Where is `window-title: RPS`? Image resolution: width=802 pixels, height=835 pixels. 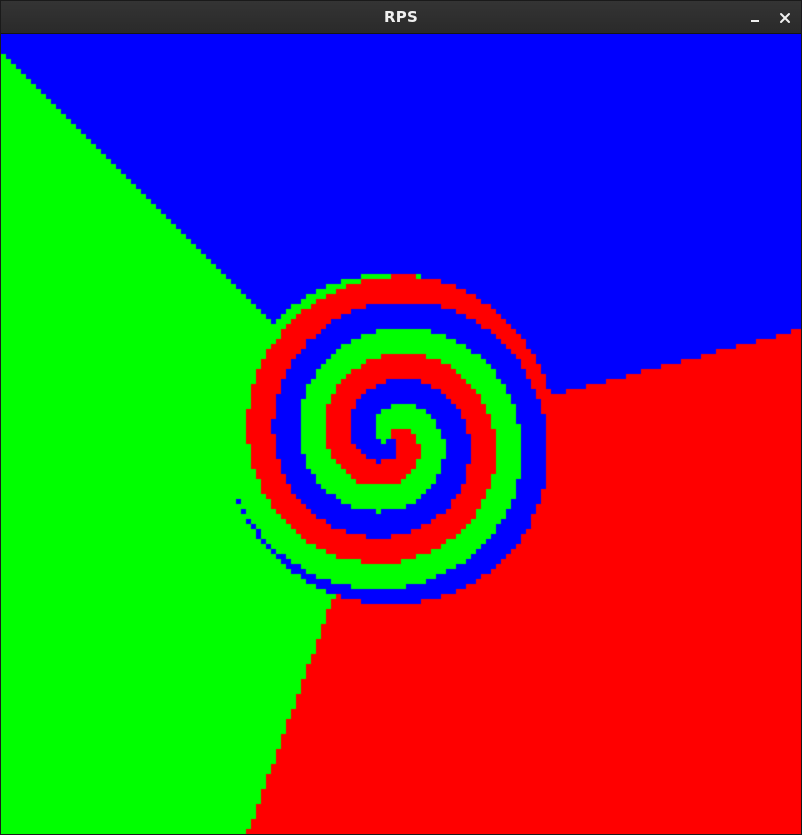
window-title: RPS is located at coordinates (401, 17).